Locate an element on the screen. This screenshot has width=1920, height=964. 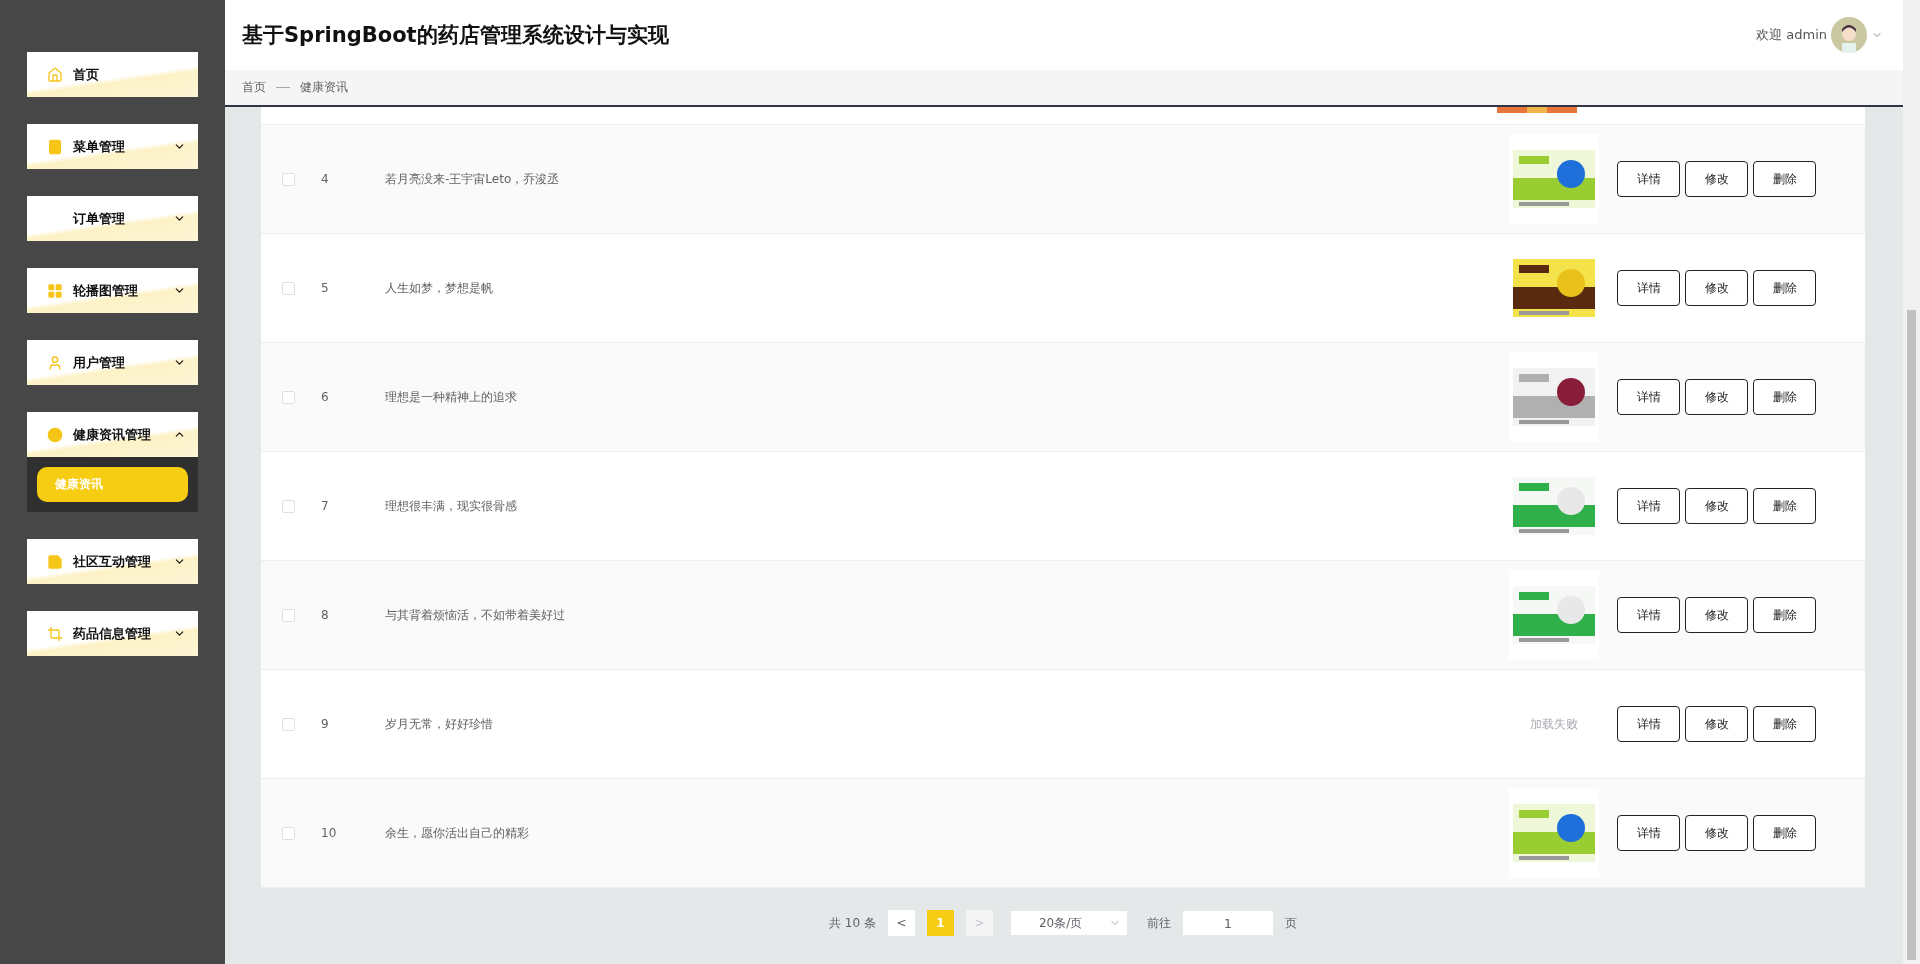
article-title: 岁月无常，好好珍惜 is located at coordinates (439, 724).